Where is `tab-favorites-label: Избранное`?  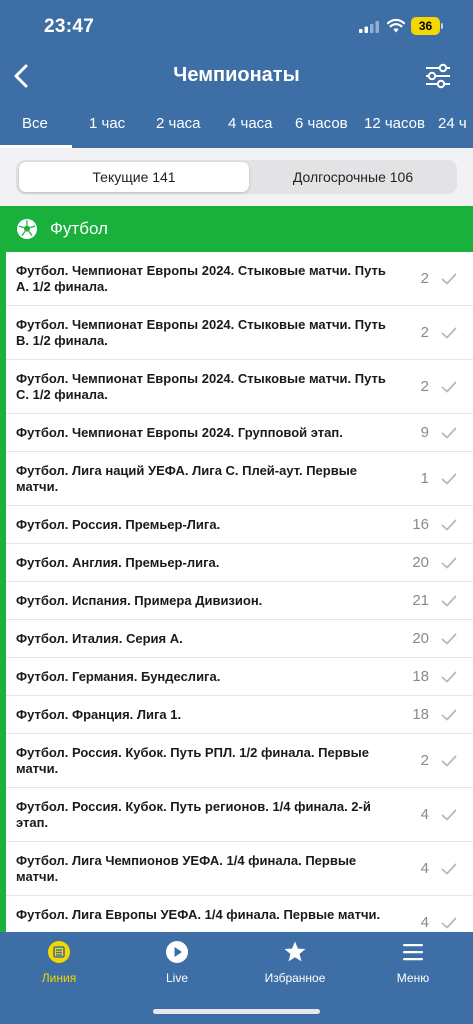
tab-favorites-label: Избранное is located at coordinates (295, 978).